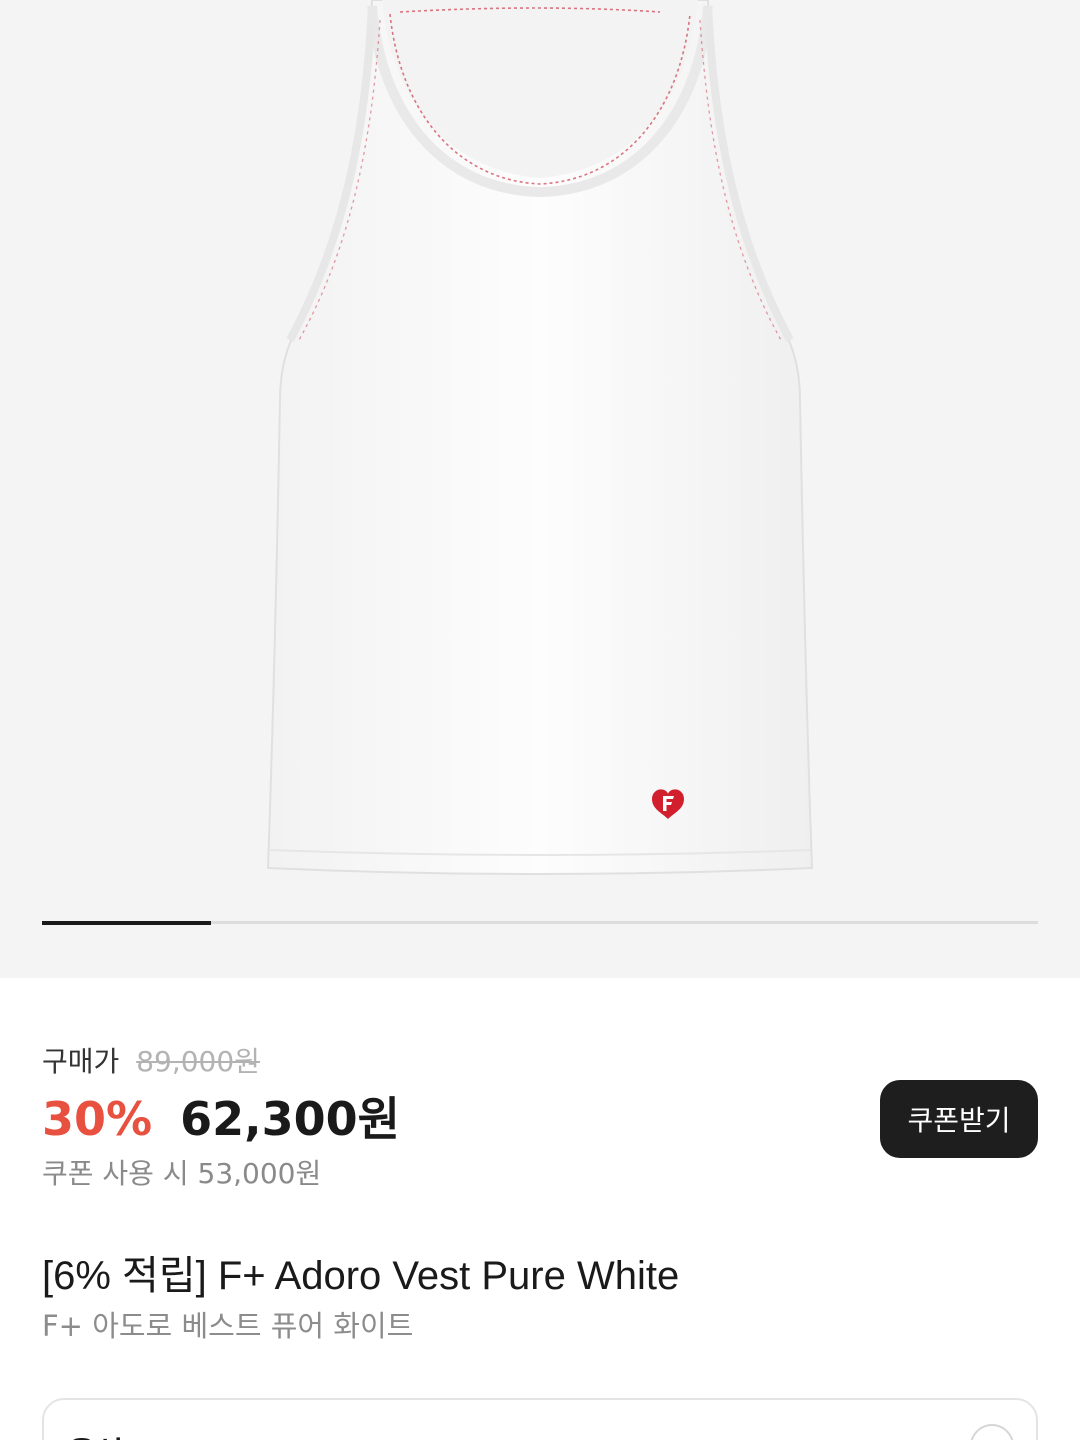  What do you see at coordinates (126, 922) in the screenshot?
I see `carousel-progress-indicator` at bounding box center [126, 922].